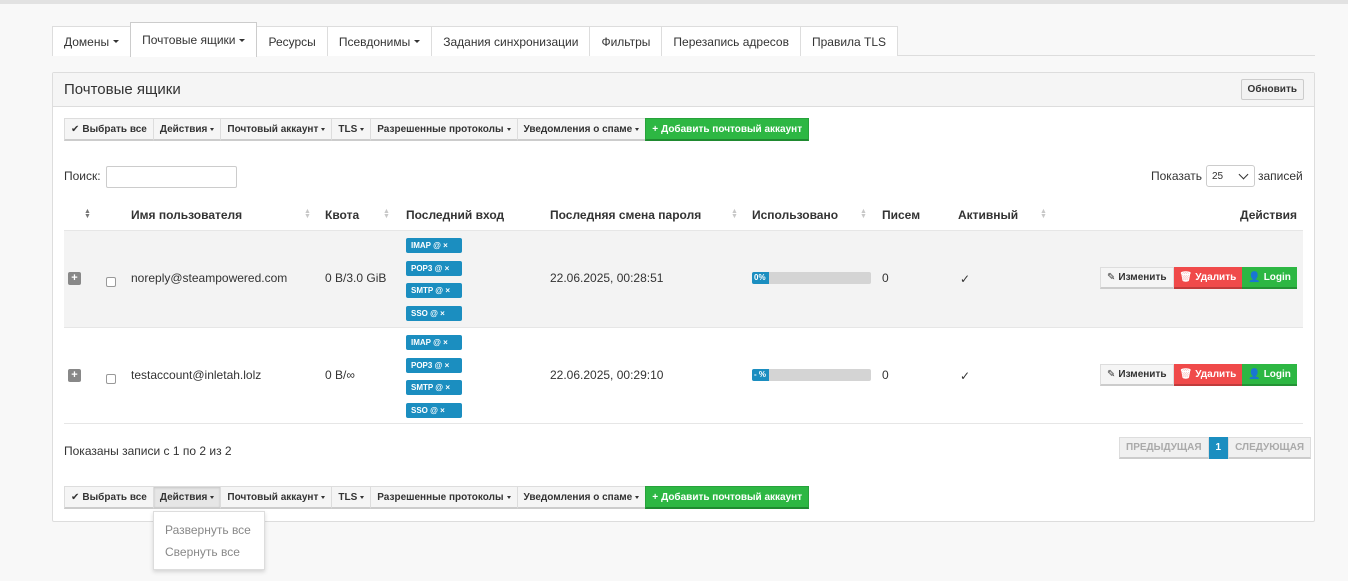 This screenshot has width=1348, height=581. What do you see at coordinates (292, 41) in the screenshot?
I see `tab-resources: Ресурсы` at bounding box center [292, 41].